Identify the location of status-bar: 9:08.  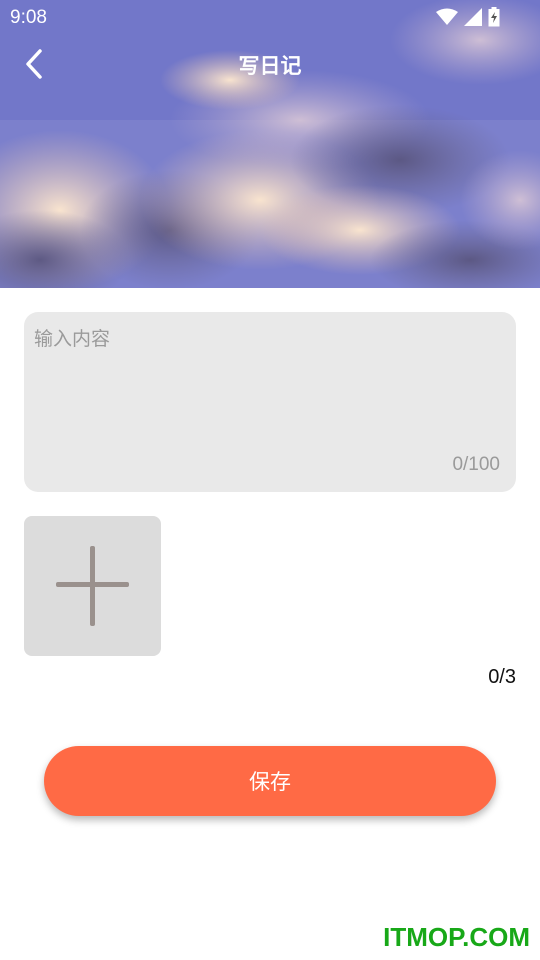
(270, 18).